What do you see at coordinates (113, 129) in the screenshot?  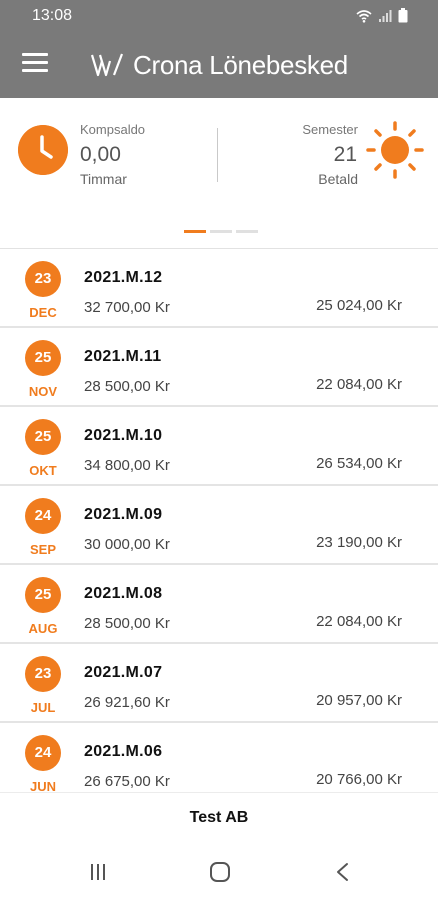 I see `komp-label: Kompsaldo` at bounding box center [113, 129].